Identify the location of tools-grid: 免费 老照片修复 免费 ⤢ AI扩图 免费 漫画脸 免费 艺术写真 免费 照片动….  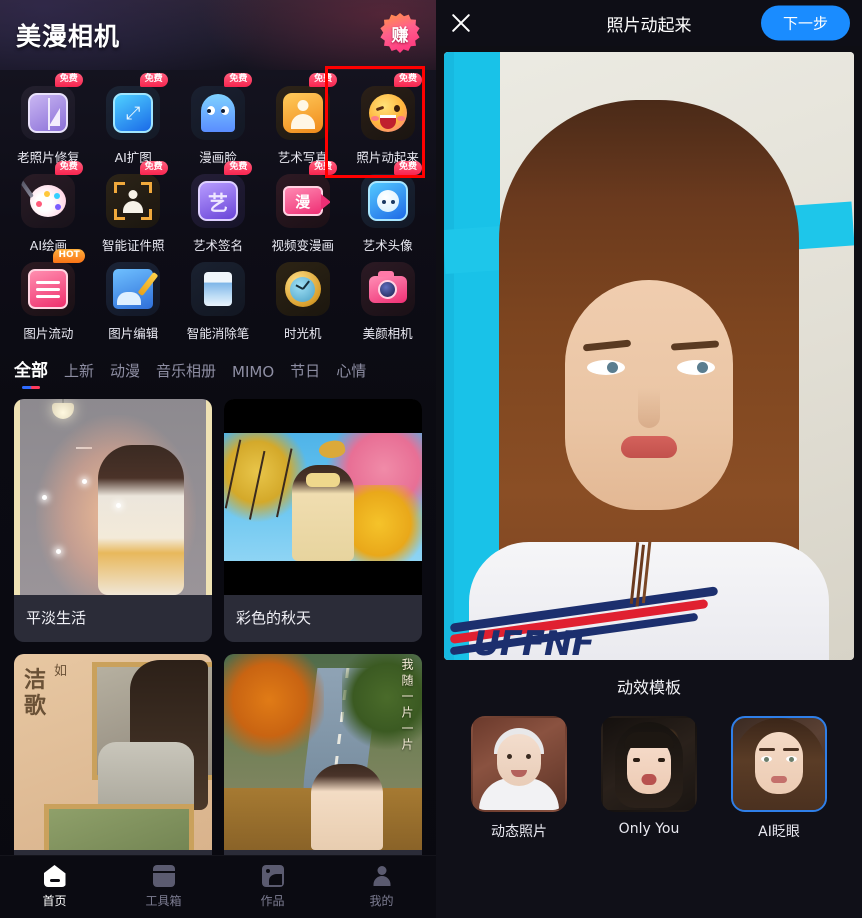
(218, 206).